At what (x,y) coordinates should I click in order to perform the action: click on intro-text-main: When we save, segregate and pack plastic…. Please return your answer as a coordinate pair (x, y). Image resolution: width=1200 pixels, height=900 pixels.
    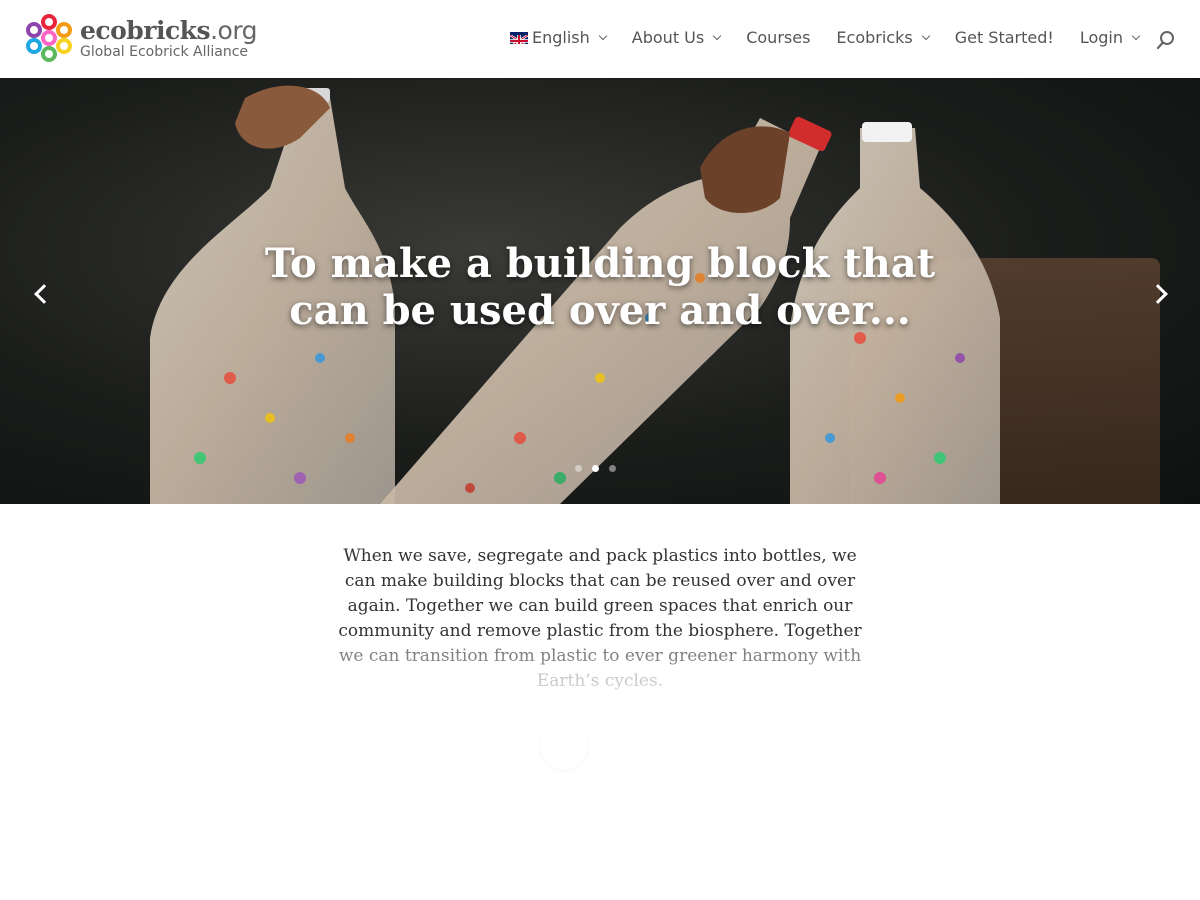
    Looking at the image, I should click on (600, 593).